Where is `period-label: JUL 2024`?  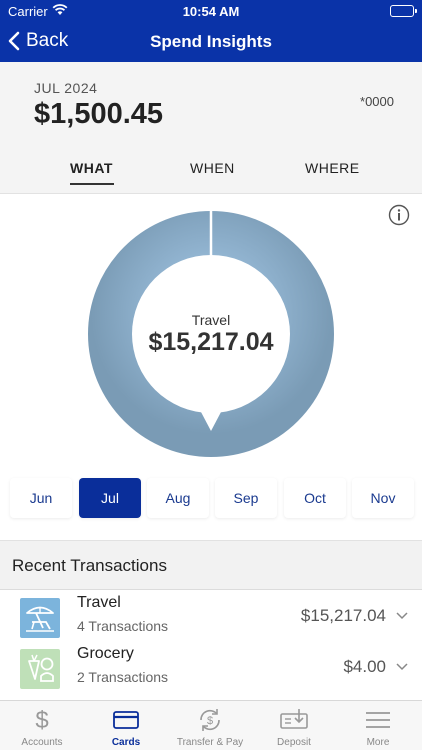
period-label: JUL 2024 is located at coordinates (66, 88).